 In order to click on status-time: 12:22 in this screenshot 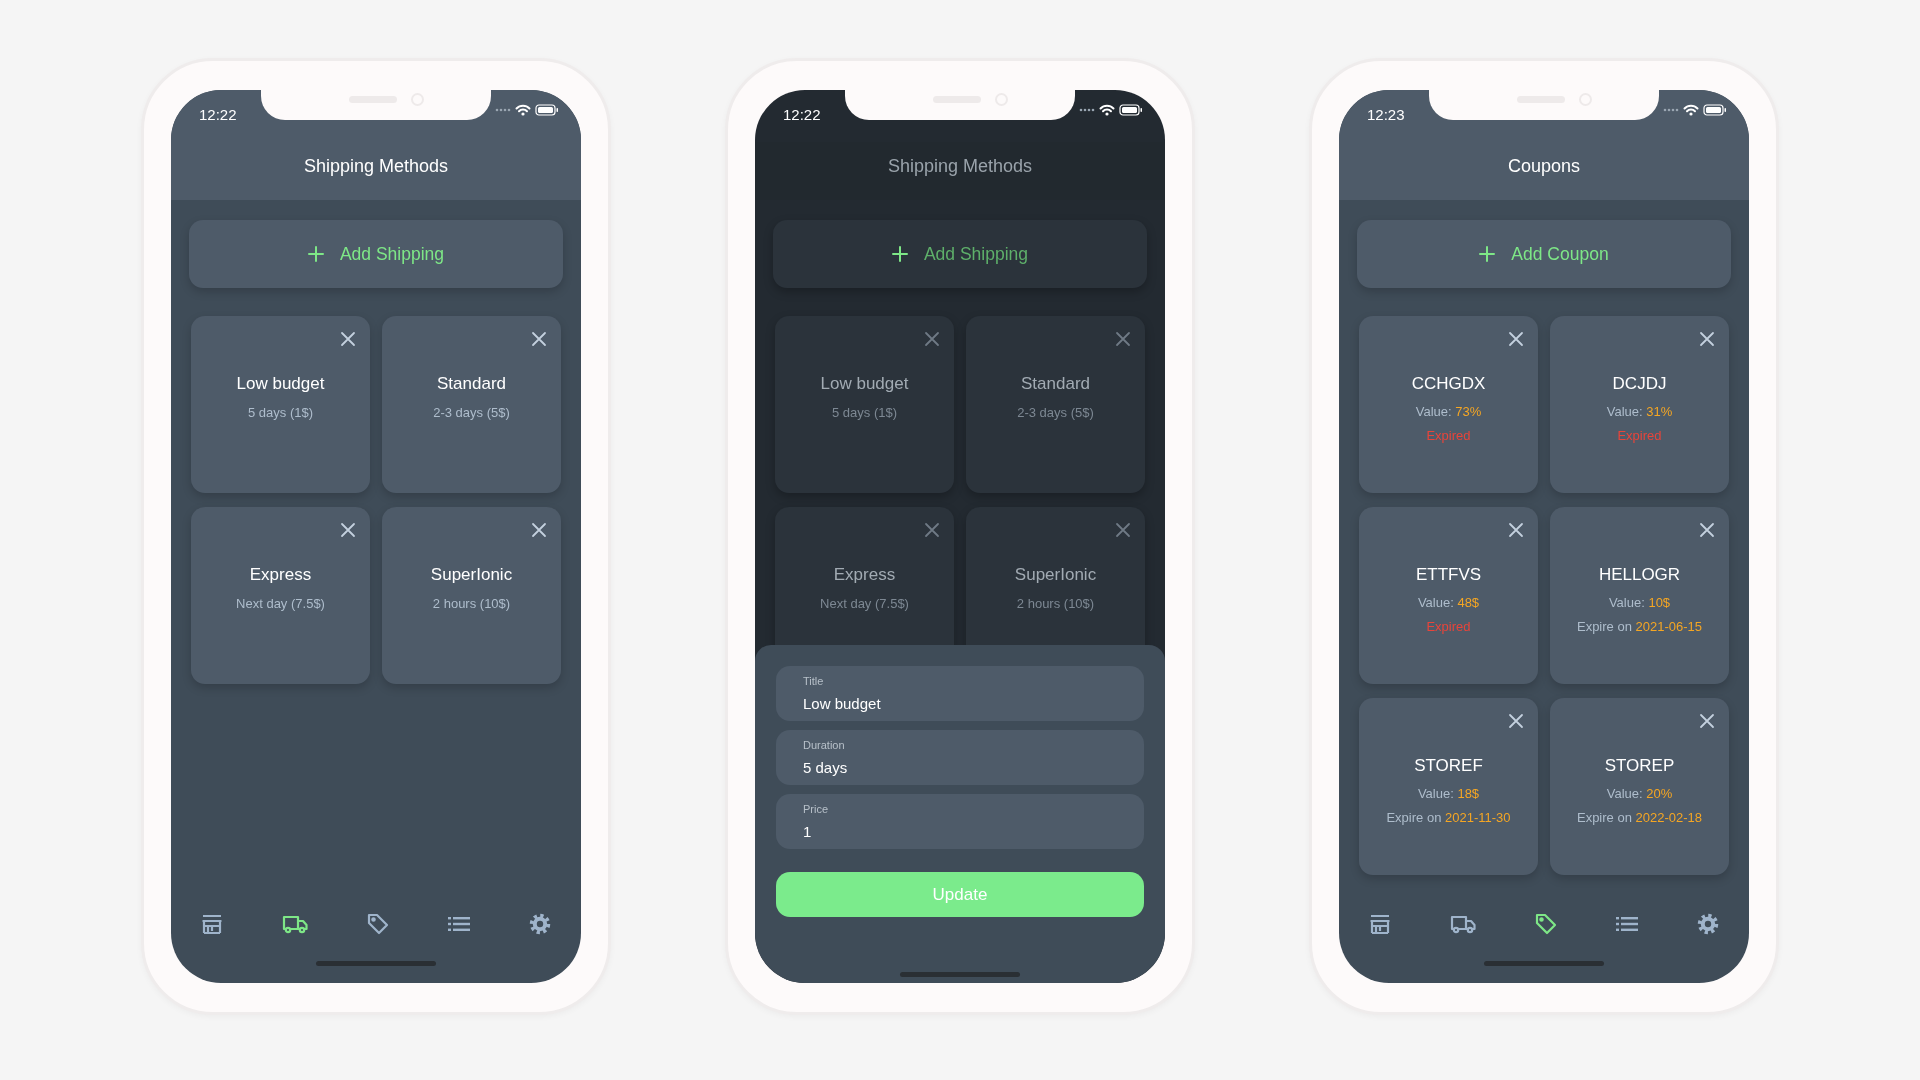, I will do `click(802, 115)`.